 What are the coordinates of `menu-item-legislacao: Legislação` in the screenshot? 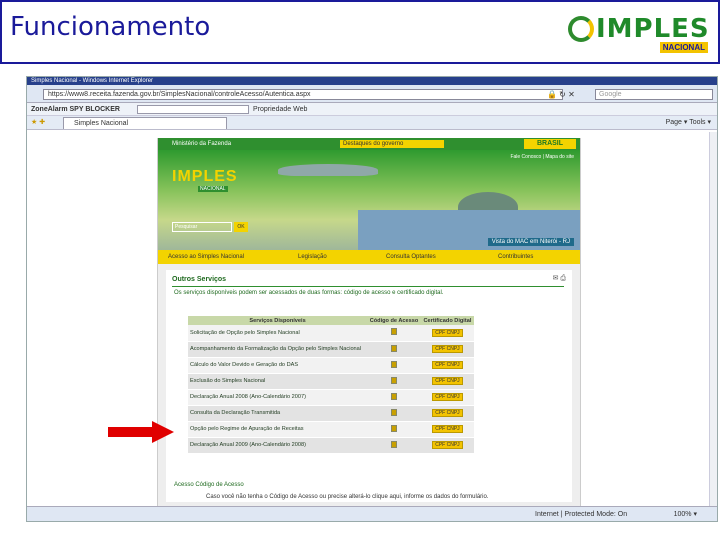 It's located at (312, 257).